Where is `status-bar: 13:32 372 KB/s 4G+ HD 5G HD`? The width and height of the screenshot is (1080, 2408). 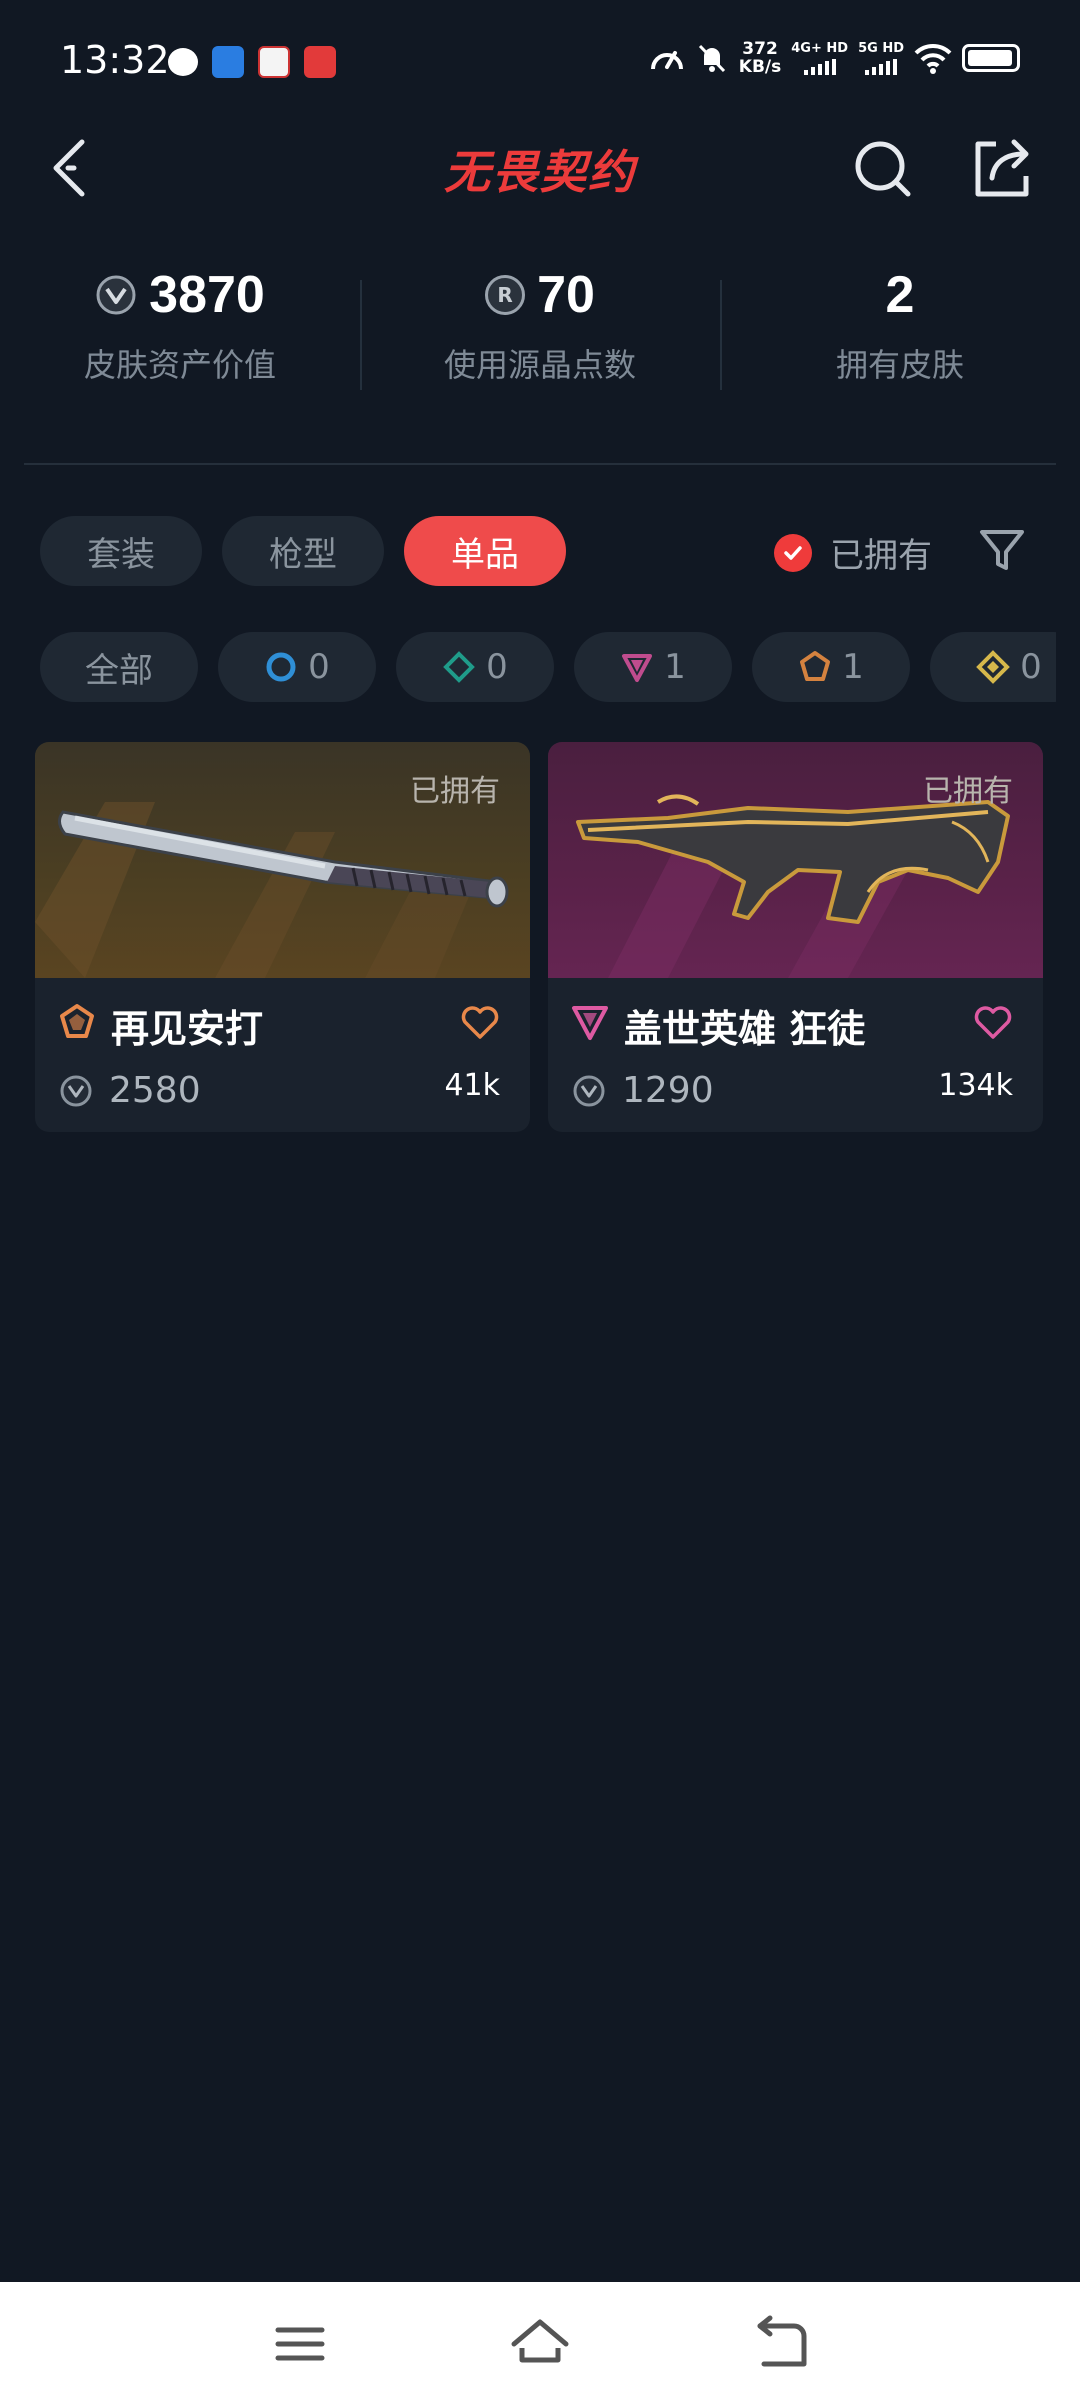 status-bar: 13:32 372 KB/s 4G+ HD 5G HD is located at coordinates (540, 60).